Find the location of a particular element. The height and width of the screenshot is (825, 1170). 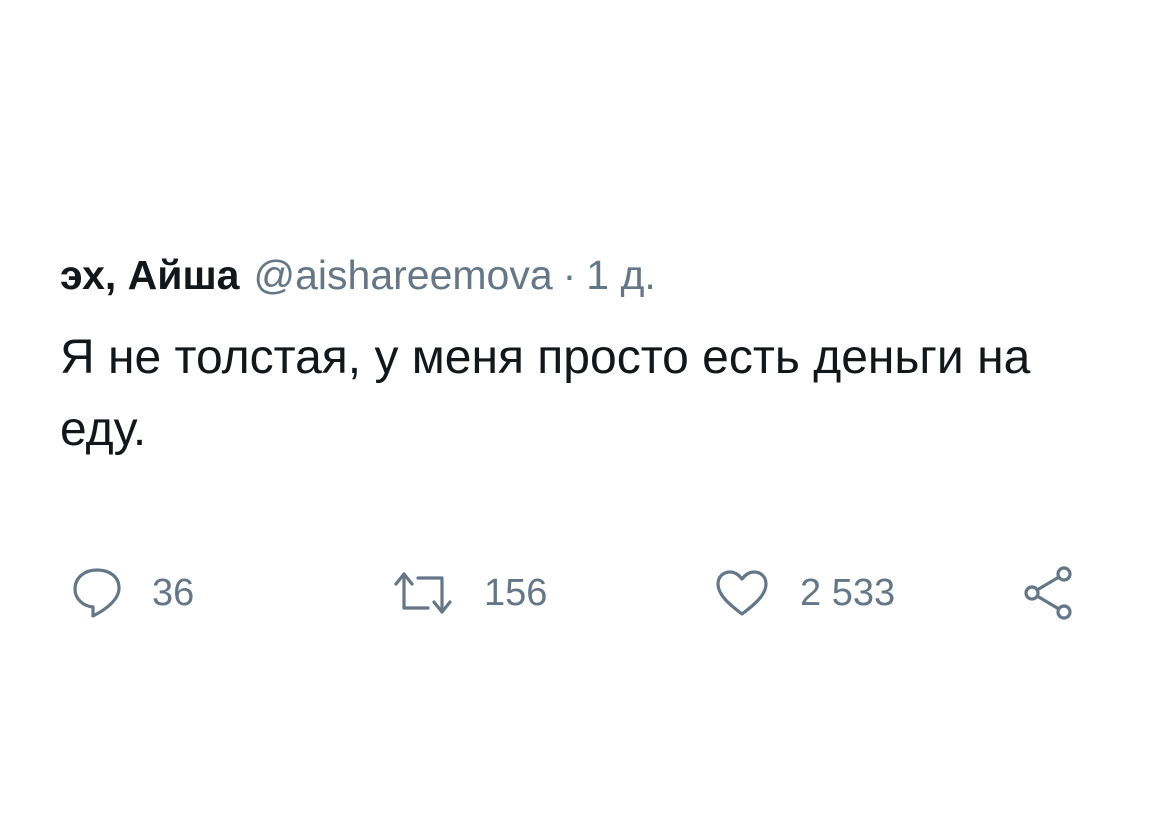

like-count: 2 533 is located at coordinates (848, 592).